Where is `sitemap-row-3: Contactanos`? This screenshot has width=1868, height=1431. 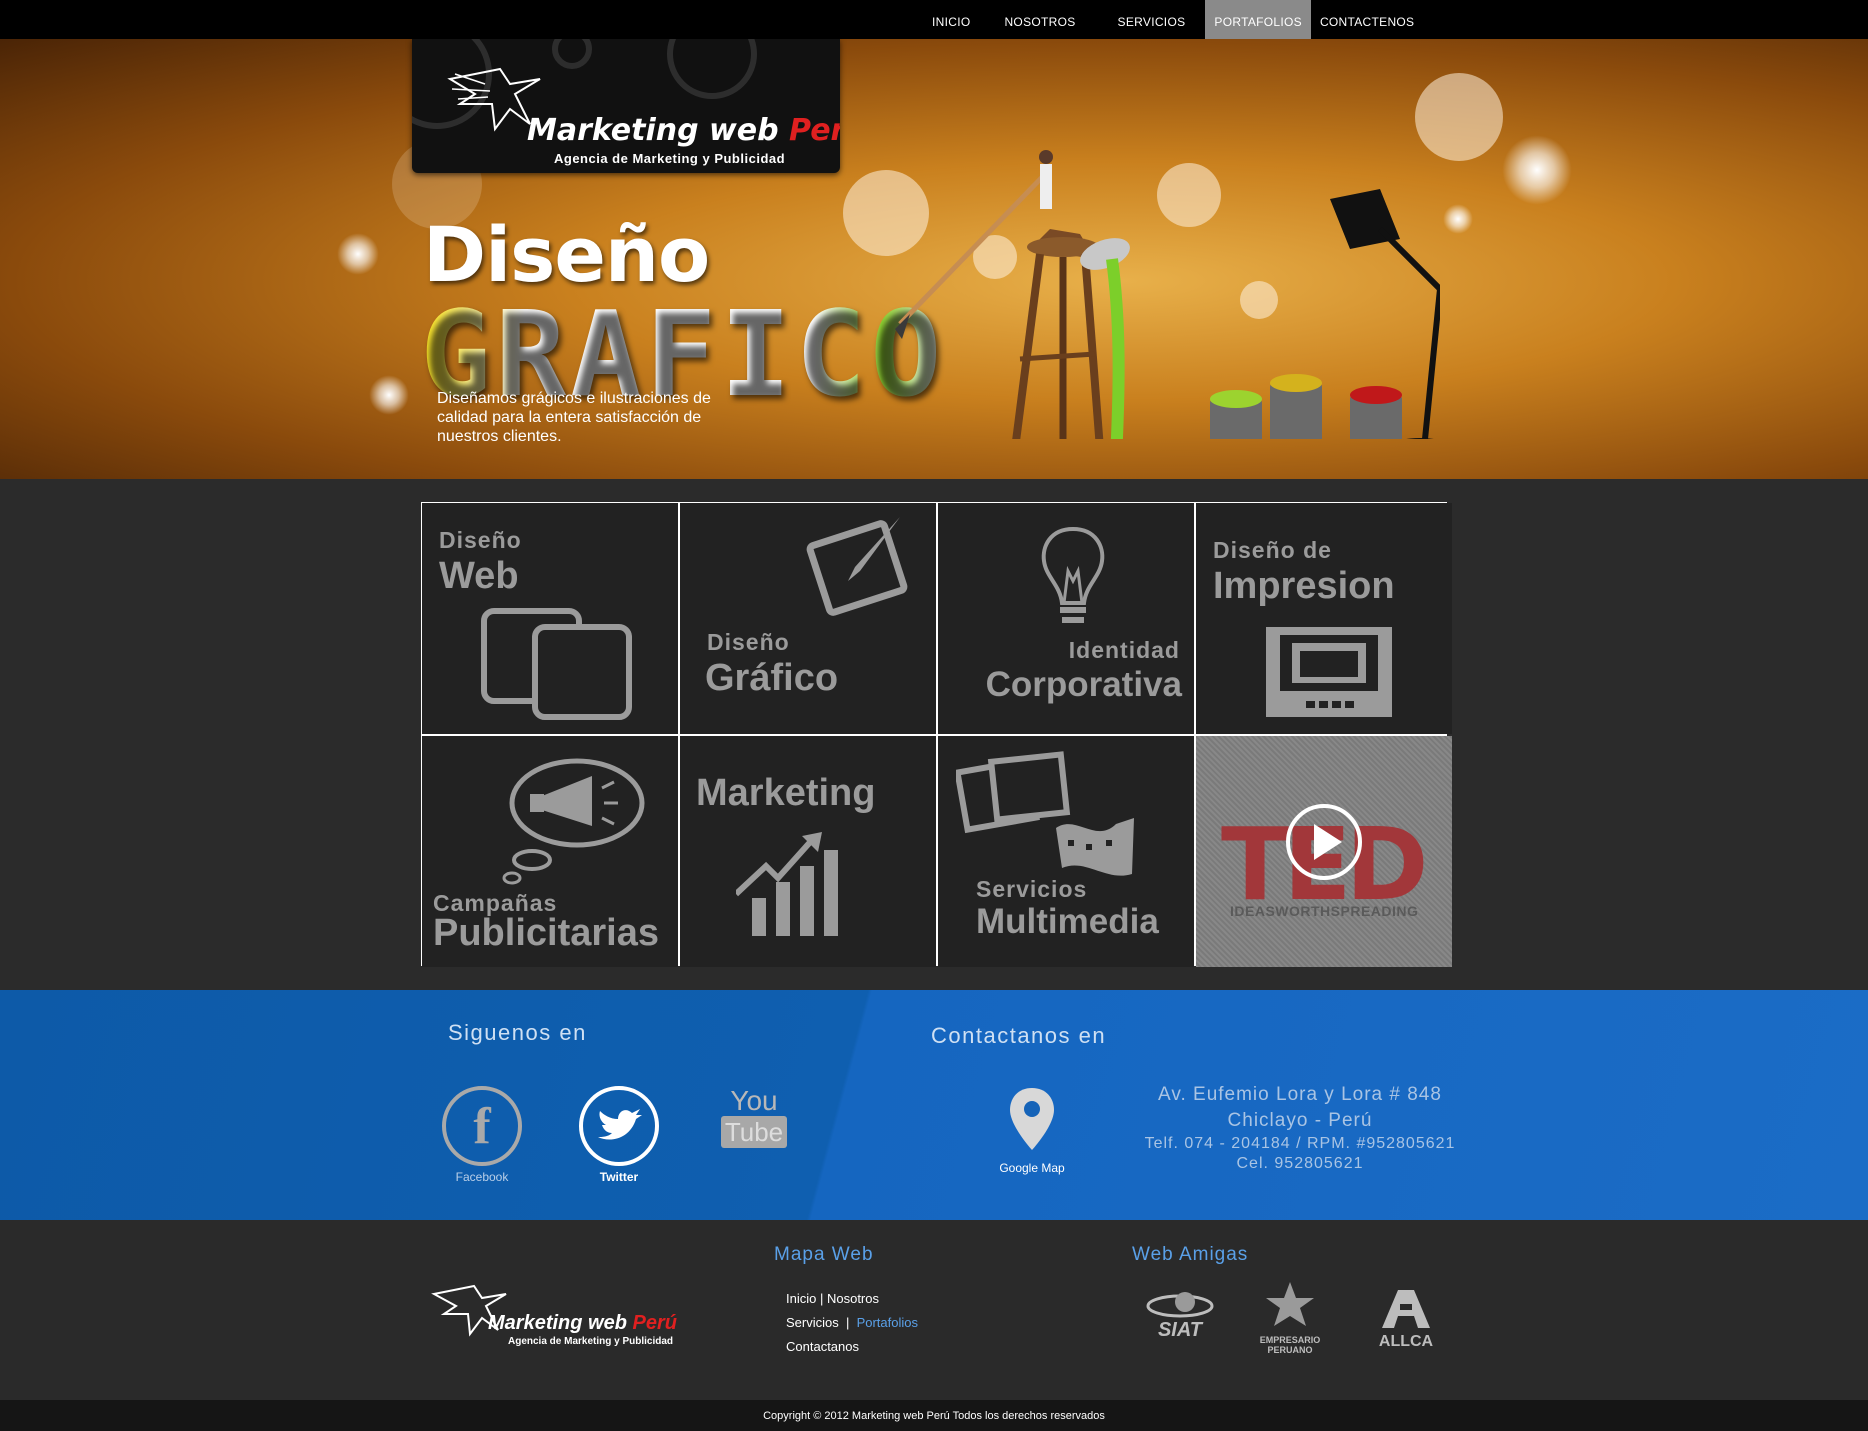 sitemap-row-3: Contactanos is located at coordinates (852, 1347).